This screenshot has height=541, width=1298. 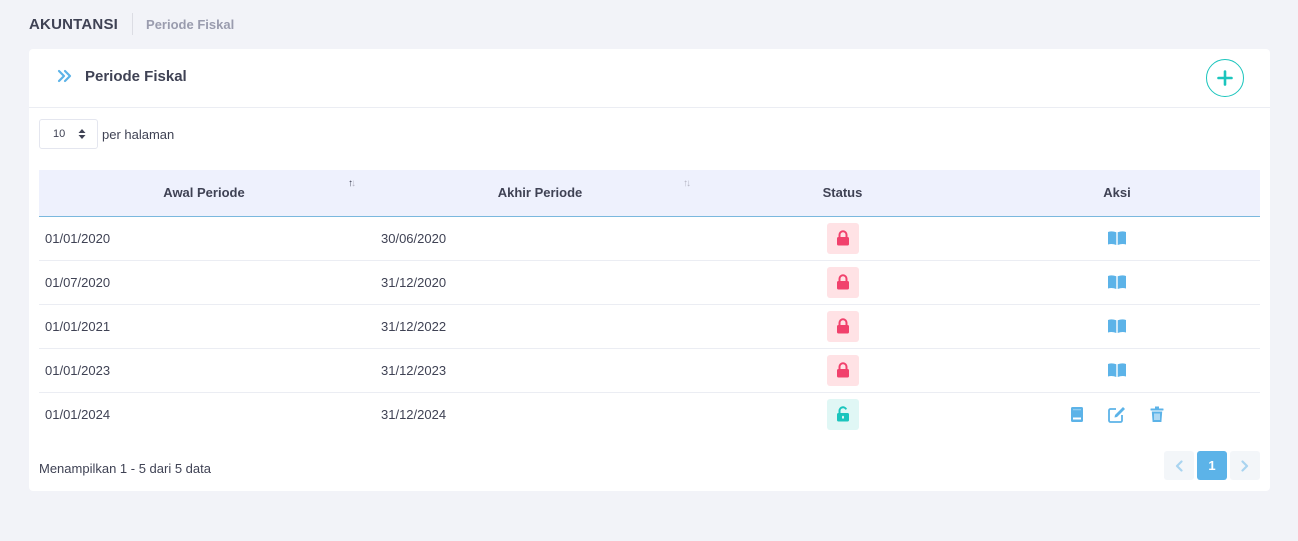 I want to click on column-label: Aksi, so click(x=1117, y=193).